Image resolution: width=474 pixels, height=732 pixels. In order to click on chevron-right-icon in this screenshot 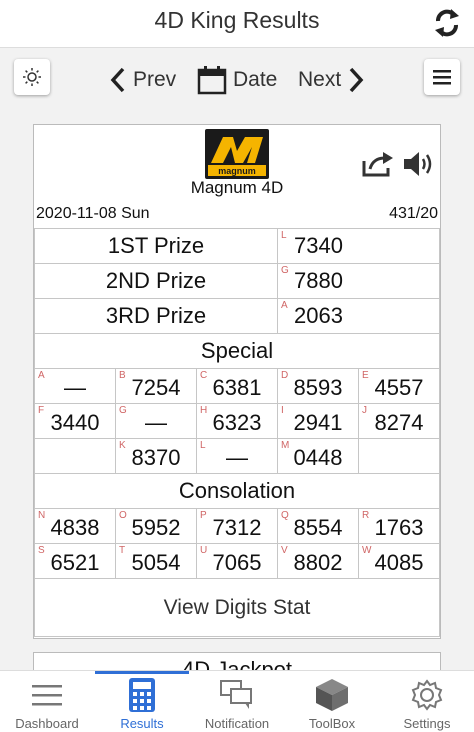, I will do `click(356, 80)`.